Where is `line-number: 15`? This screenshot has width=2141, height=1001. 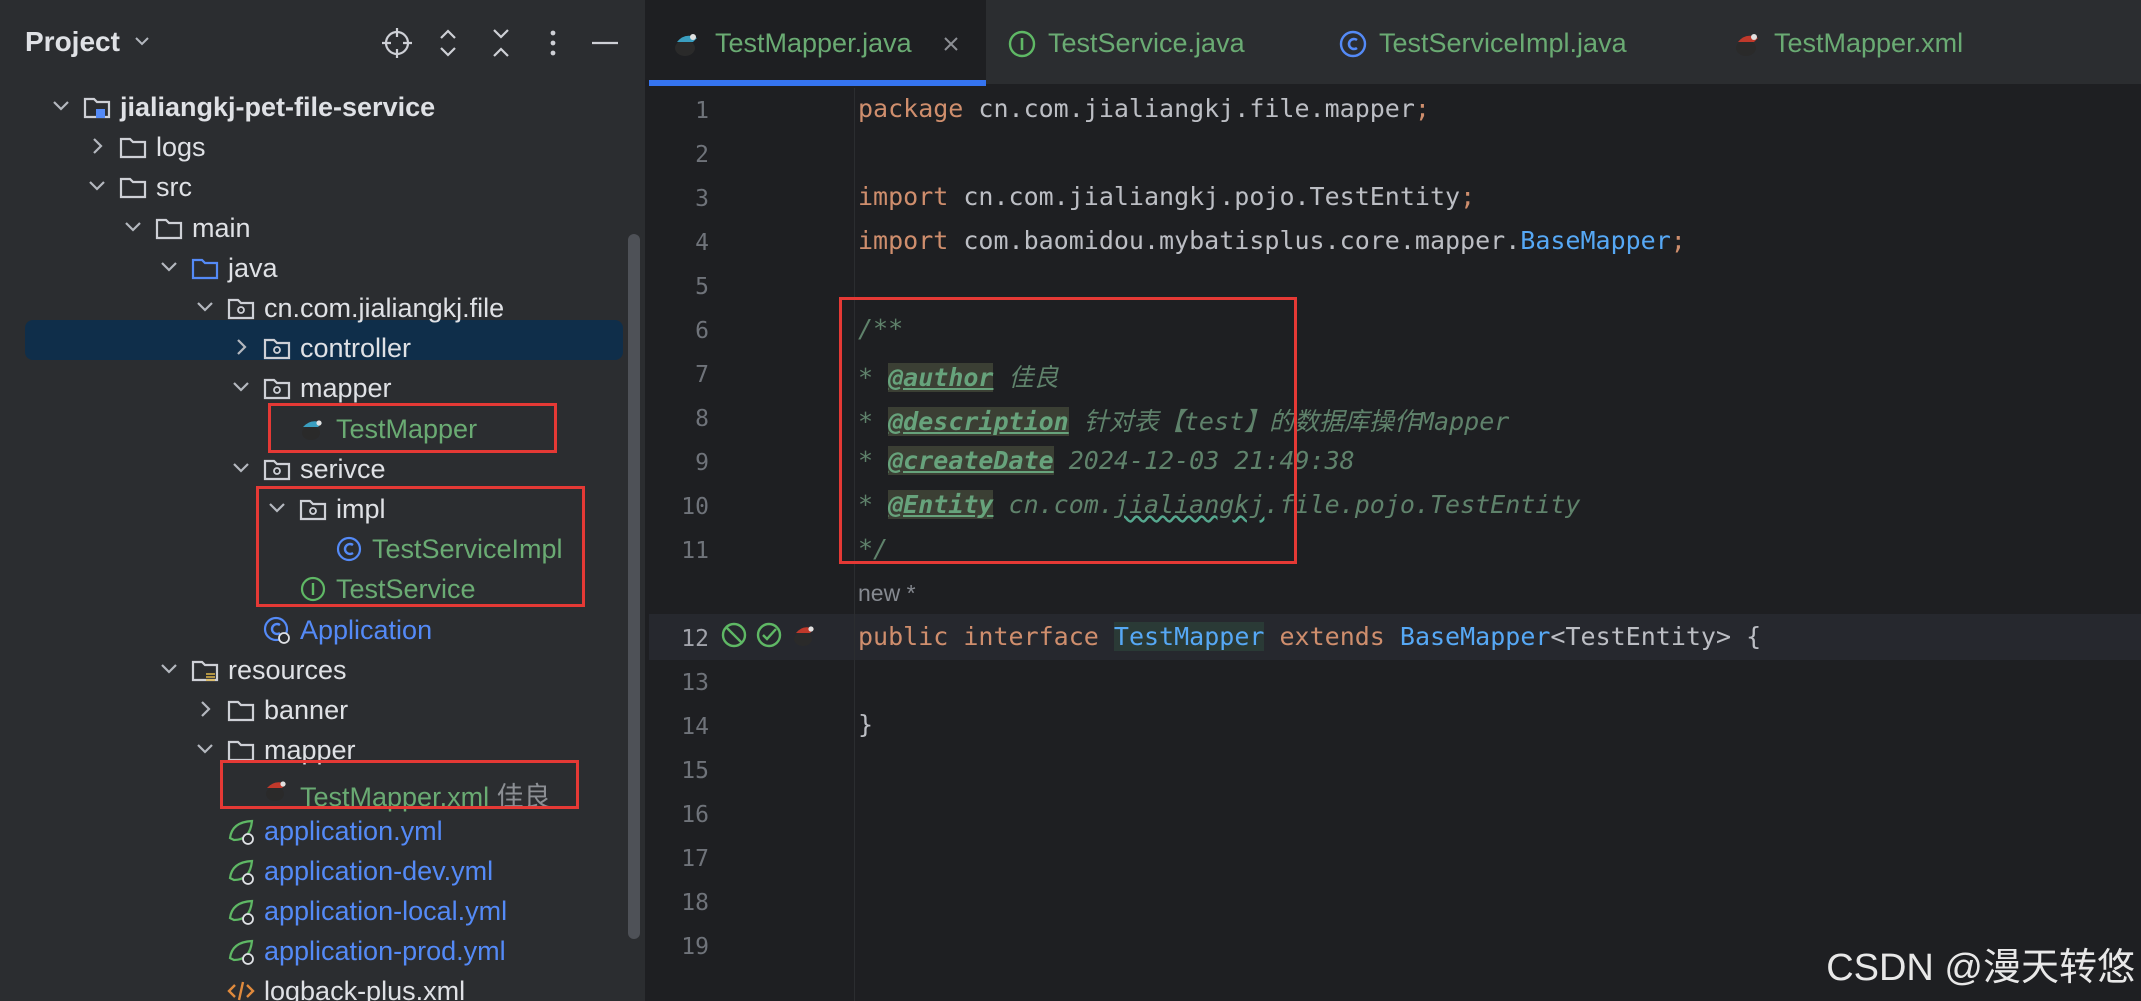 line-number: 15 is located at coordinates (695, 771).